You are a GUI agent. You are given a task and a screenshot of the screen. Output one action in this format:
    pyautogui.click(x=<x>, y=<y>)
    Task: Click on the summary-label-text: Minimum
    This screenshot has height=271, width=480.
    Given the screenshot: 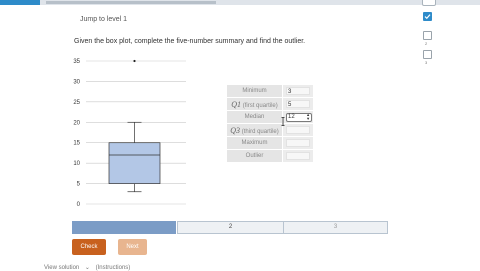 What is the action you would take?
    pyautogui.click(x=254, y=91)
    